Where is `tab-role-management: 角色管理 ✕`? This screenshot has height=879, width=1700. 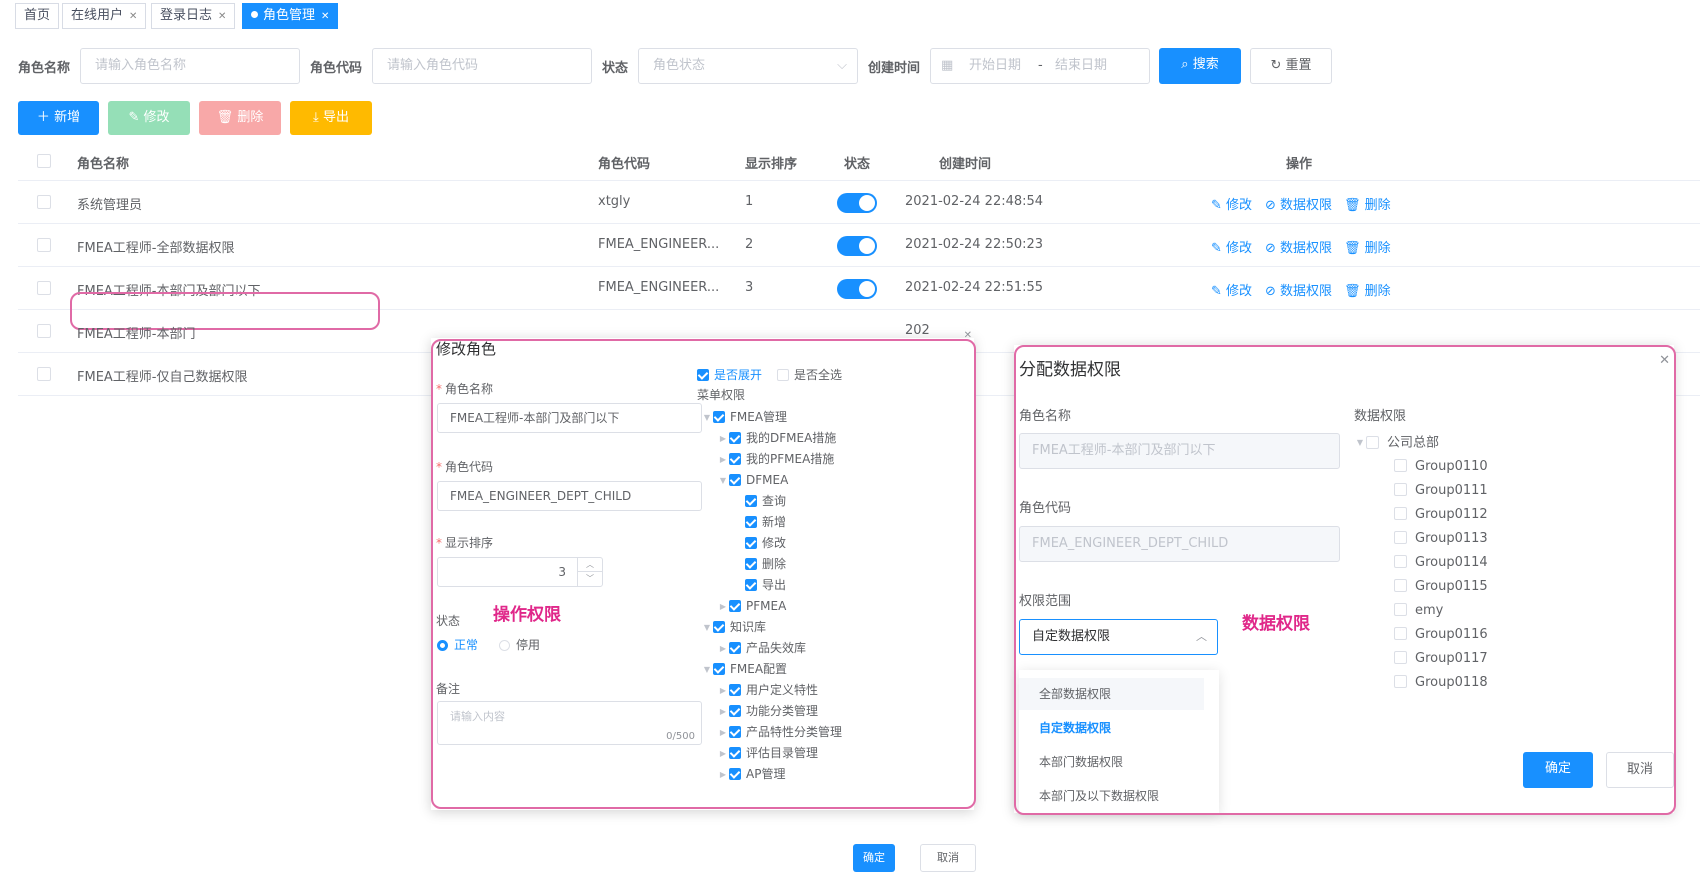 tab-role-management: 角色管理 ✕ is located at coordinates (290, 16).